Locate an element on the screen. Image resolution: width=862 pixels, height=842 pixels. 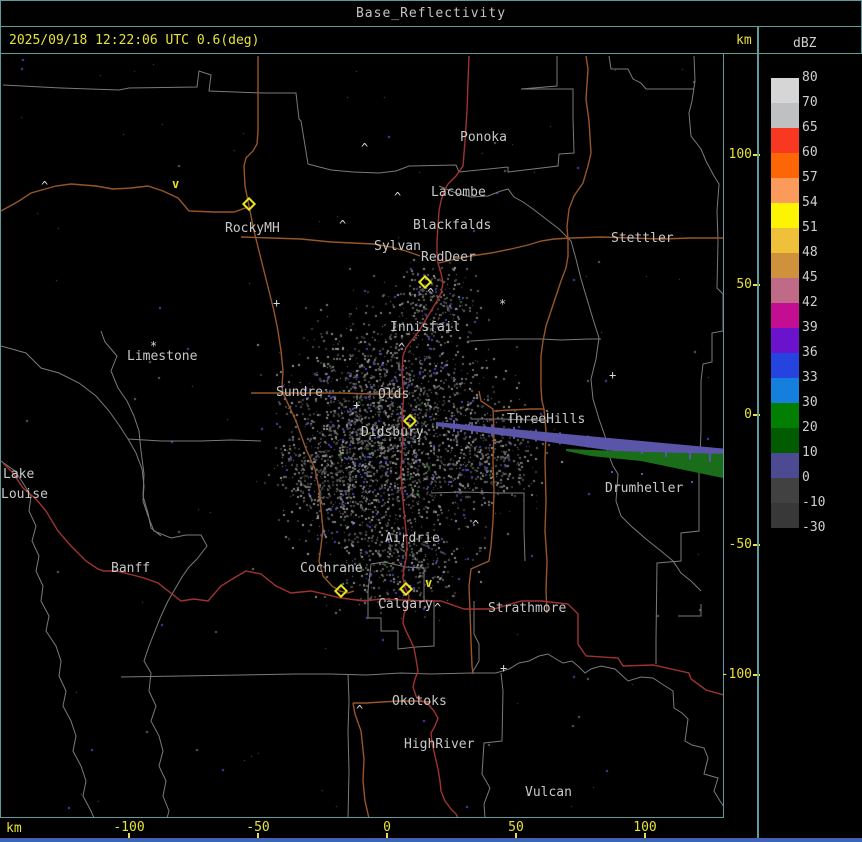
right-axis-tick-label: 50 is located at coordinates (744, 284).